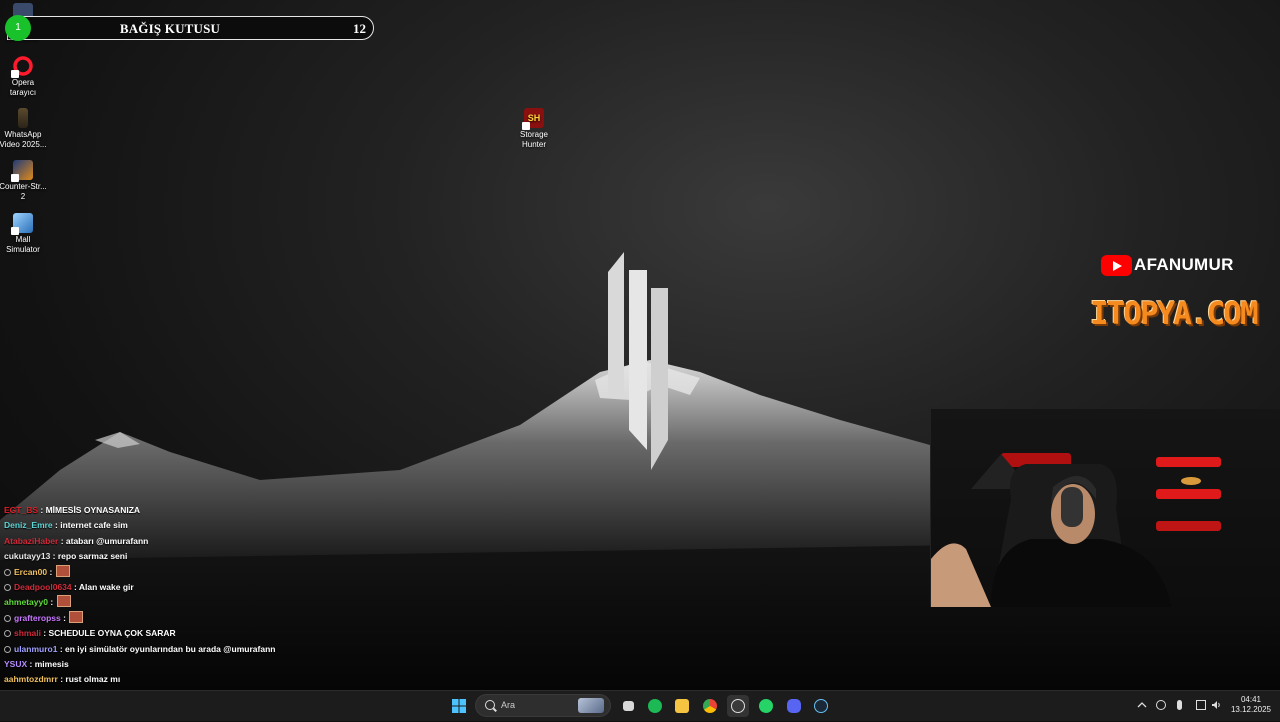 This screenshot has width=1280, height=722. I want to click on chrome-button, so click(710, 706).